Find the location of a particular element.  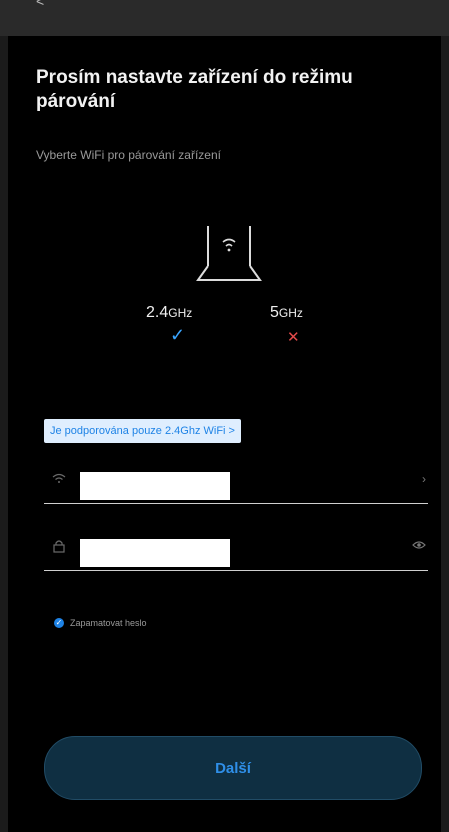

wifi-icon is located at coordinates (61, 481).